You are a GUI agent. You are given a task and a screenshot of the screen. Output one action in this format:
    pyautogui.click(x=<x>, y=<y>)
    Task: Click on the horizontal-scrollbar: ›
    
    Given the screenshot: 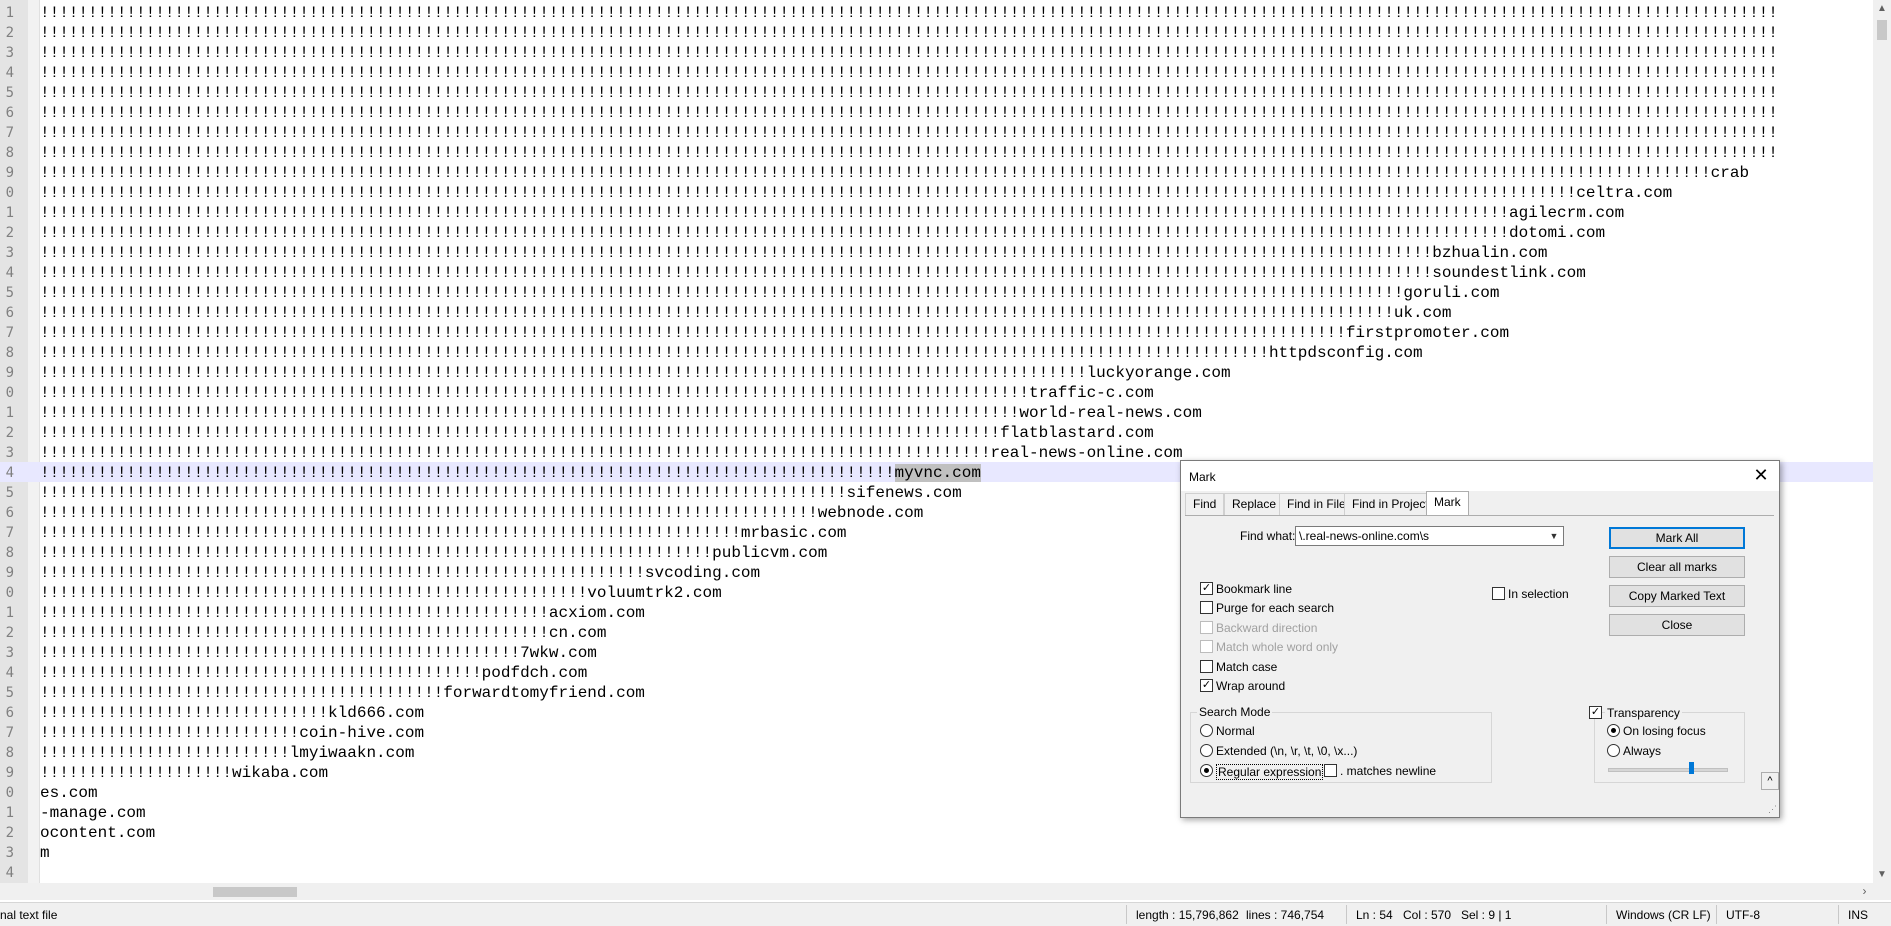 What is the action you would take?
    pyautogui.click(x=936, y=891)
    